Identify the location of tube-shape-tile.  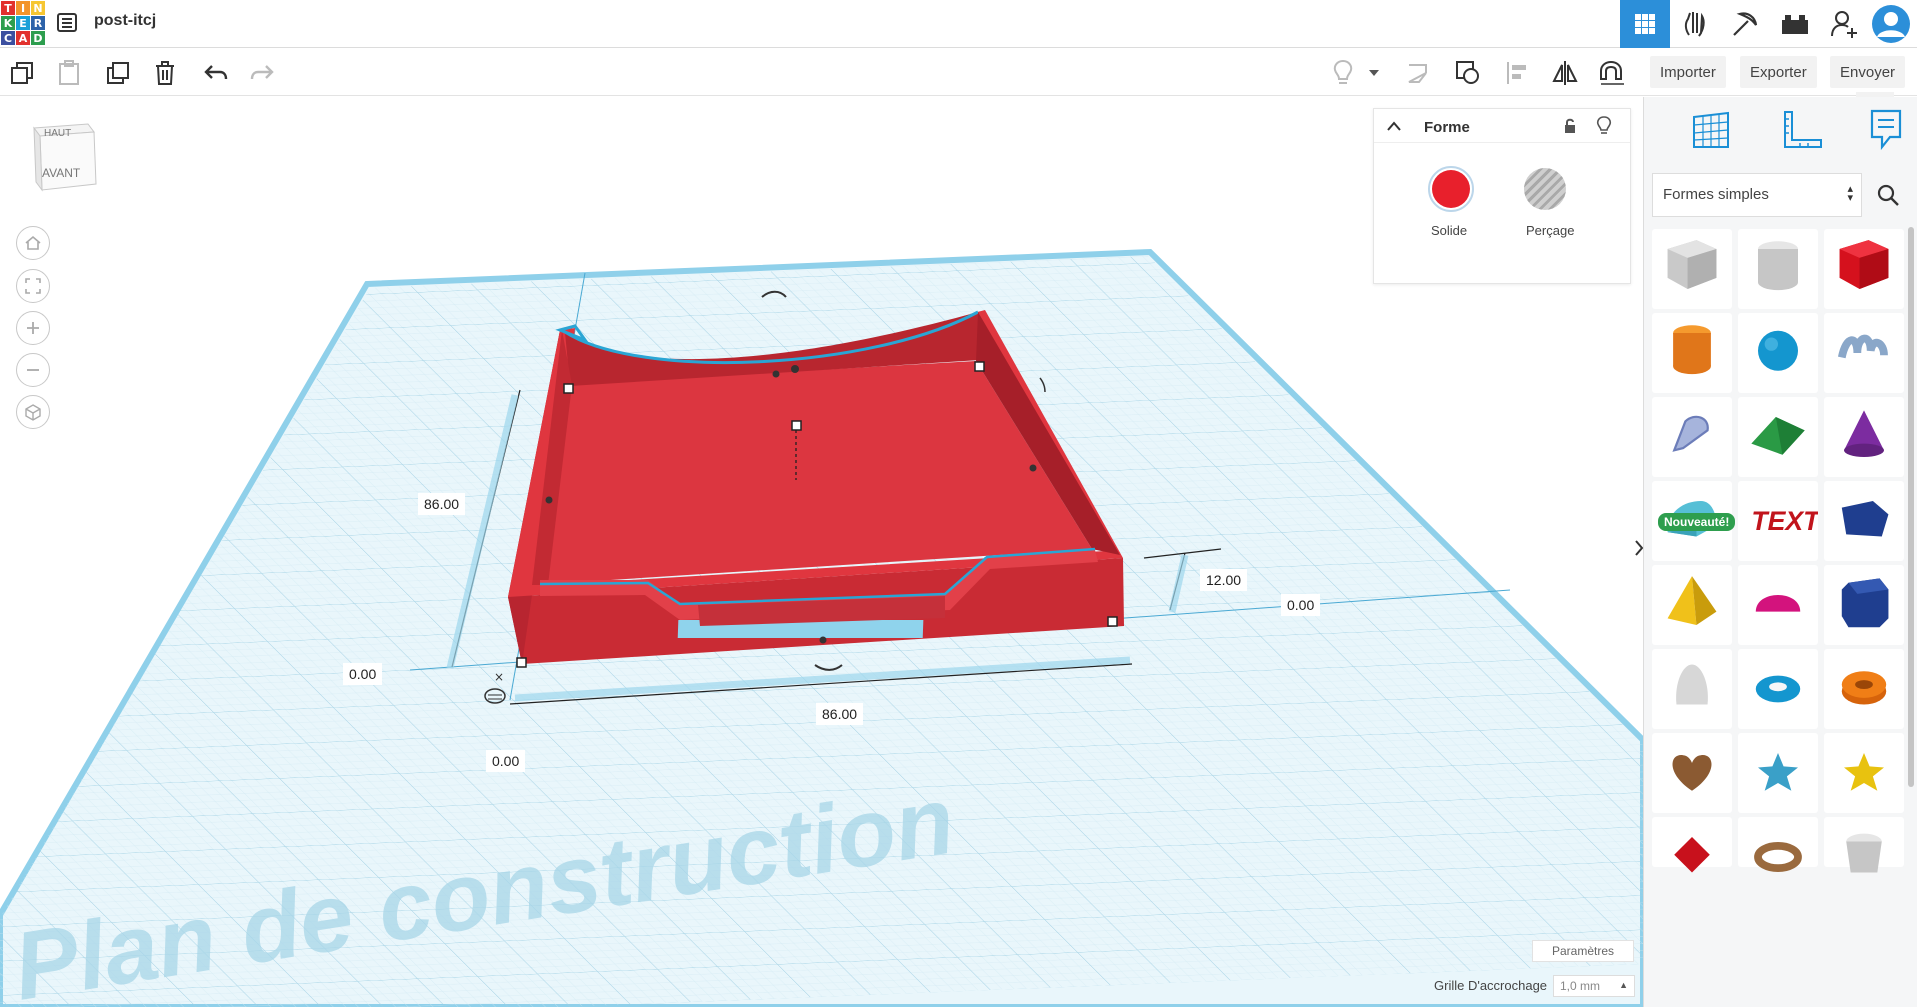
(1864, 689).